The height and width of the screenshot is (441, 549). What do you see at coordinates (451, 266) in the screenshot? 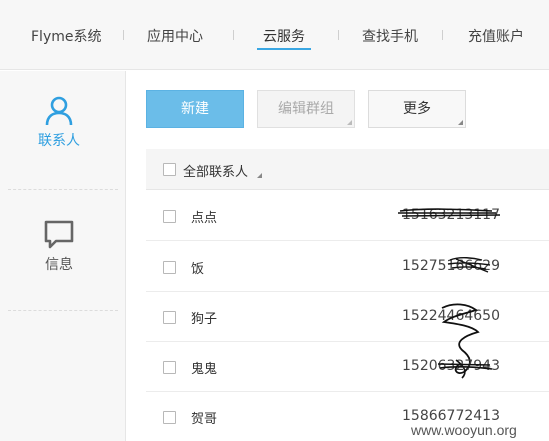
I see `contact-phone: 15275166629` at bounding box center [451, 266].